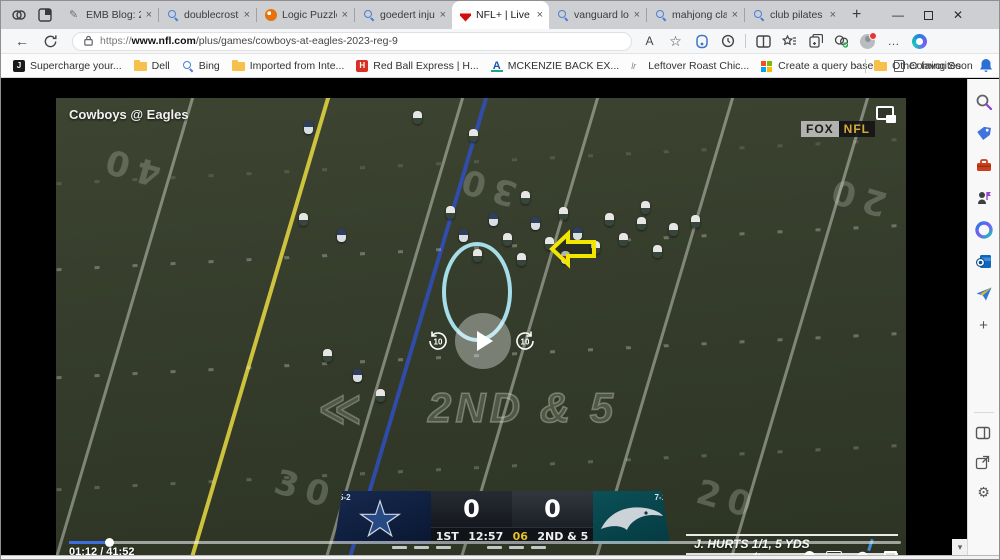  What do you see at coordinates (597, 15) in the screenshot?
I see `tab-vanguard-logi: vanguard logi ×` at bounding box center [597, 15].